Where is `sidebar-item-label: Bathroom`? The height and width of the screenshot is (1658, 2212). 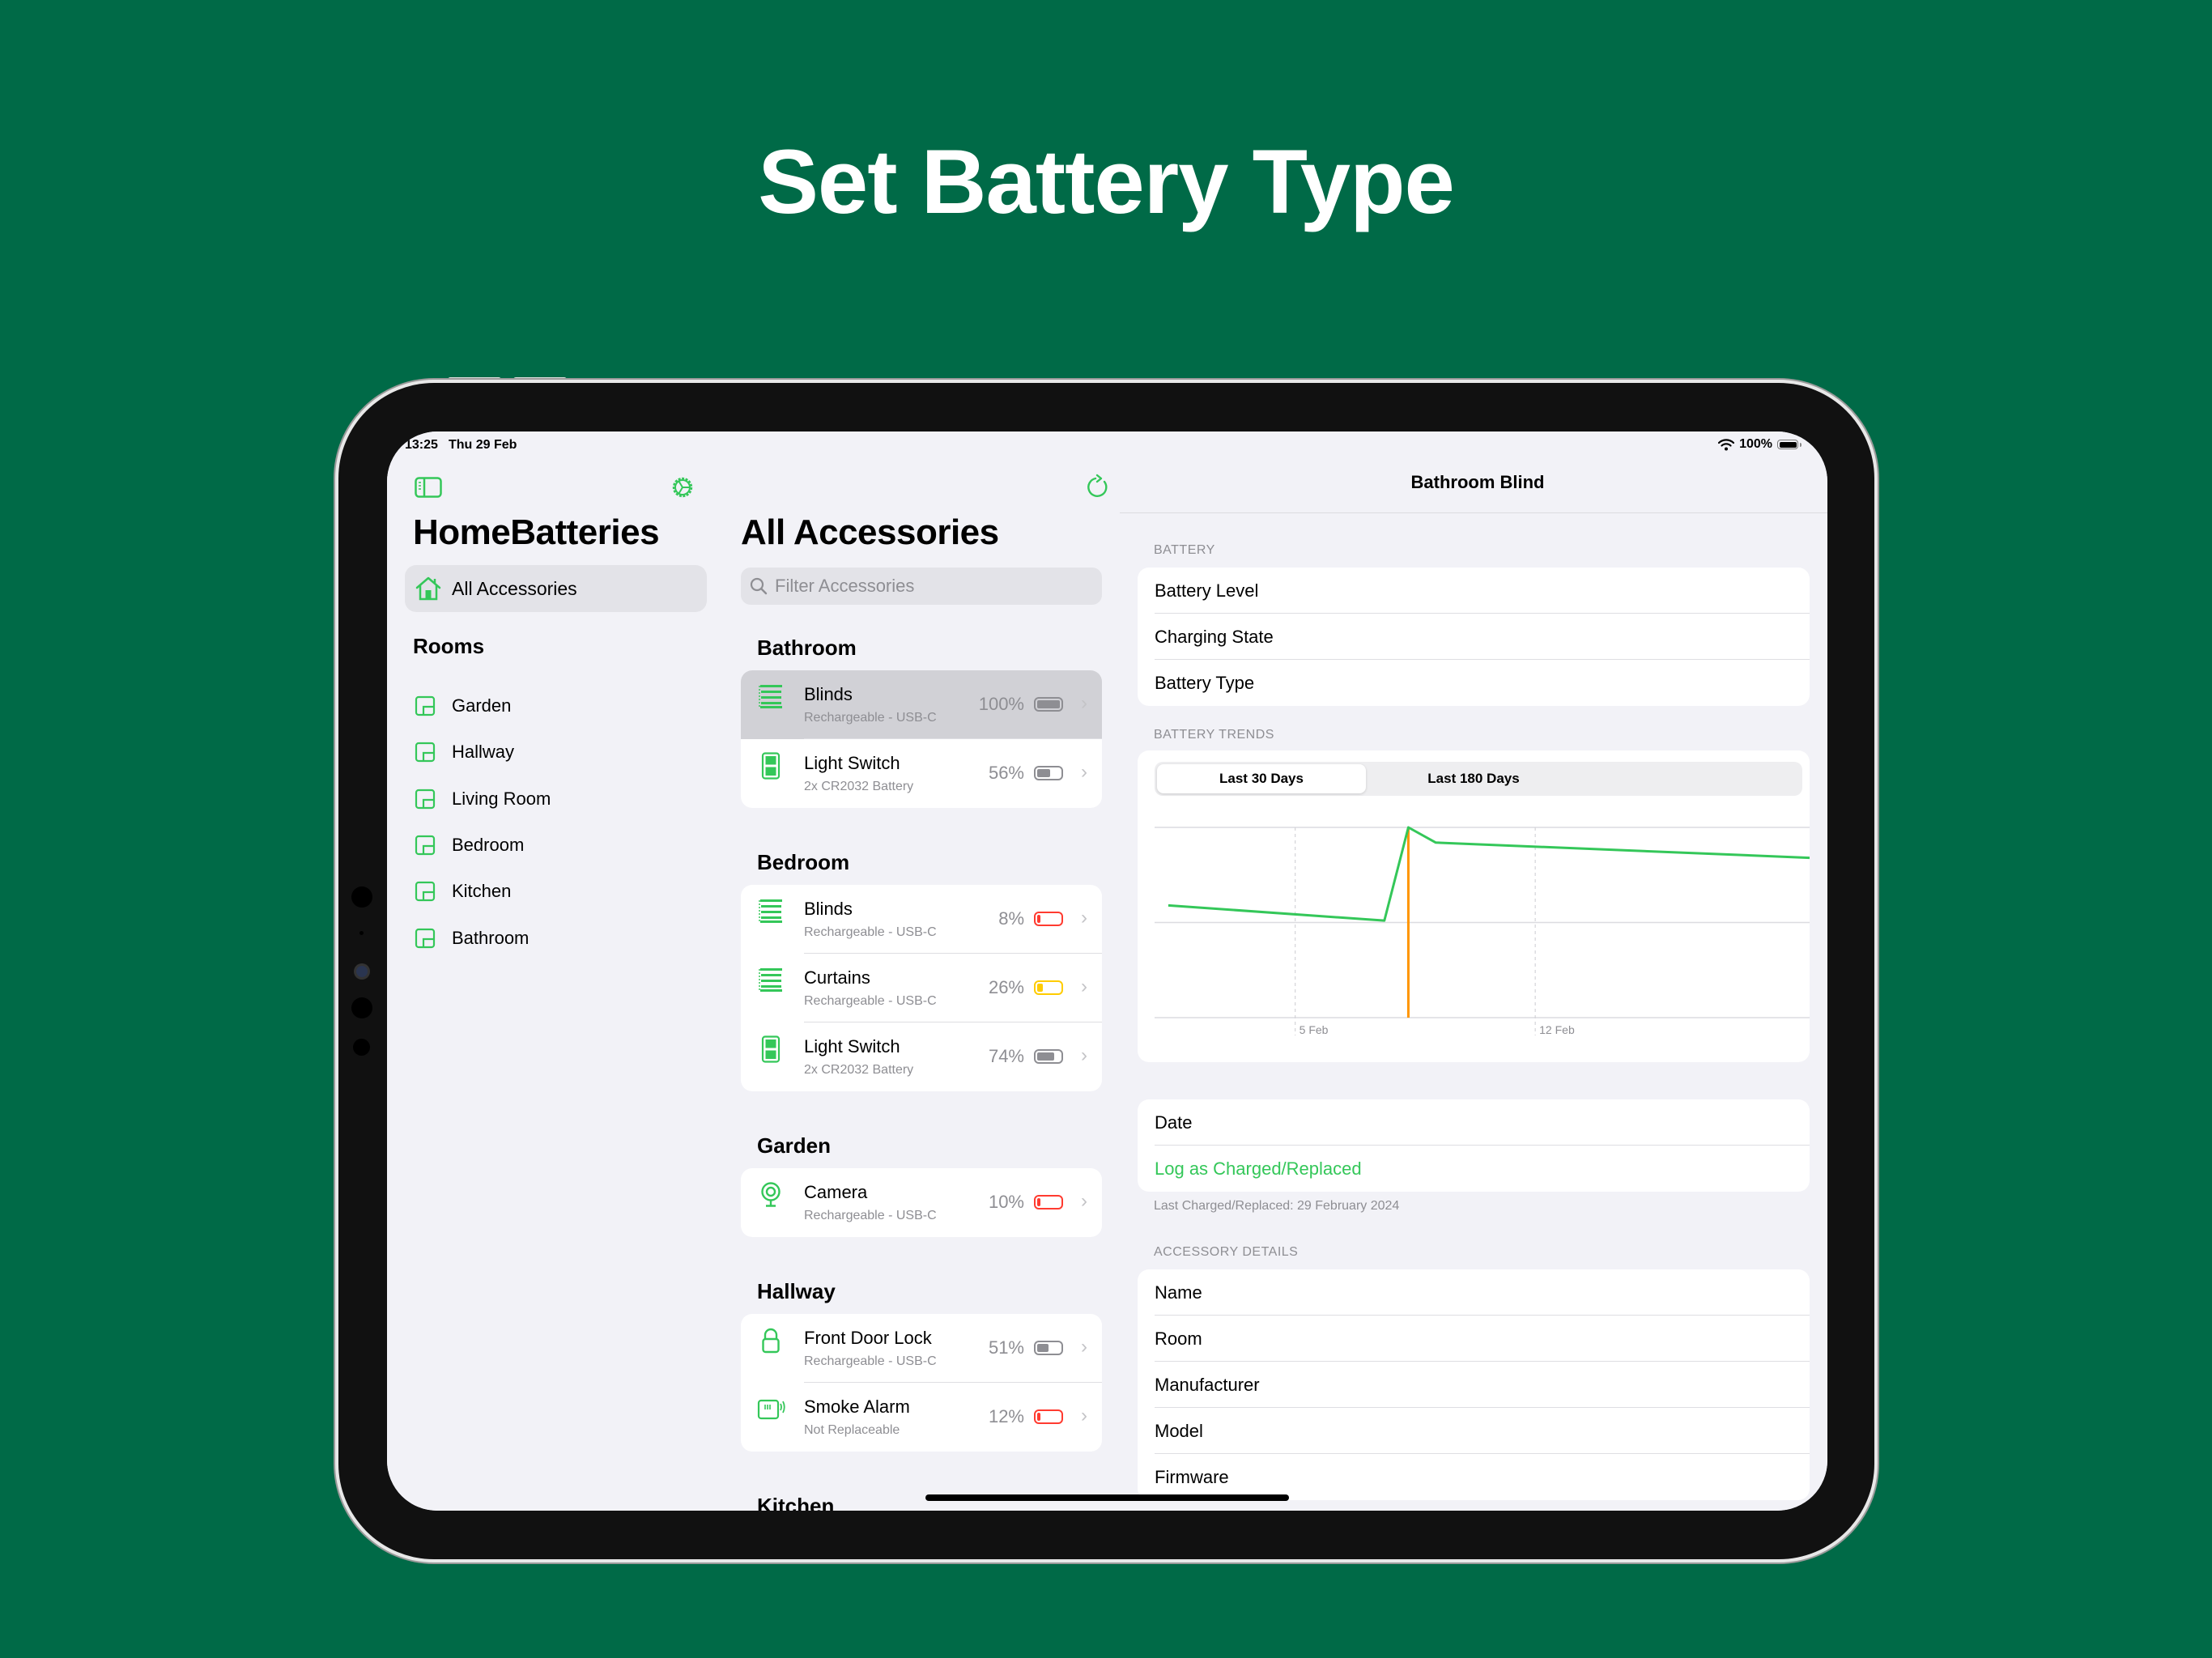 sidebar-item-label: Bathroom is located at coordinates (491, 937).